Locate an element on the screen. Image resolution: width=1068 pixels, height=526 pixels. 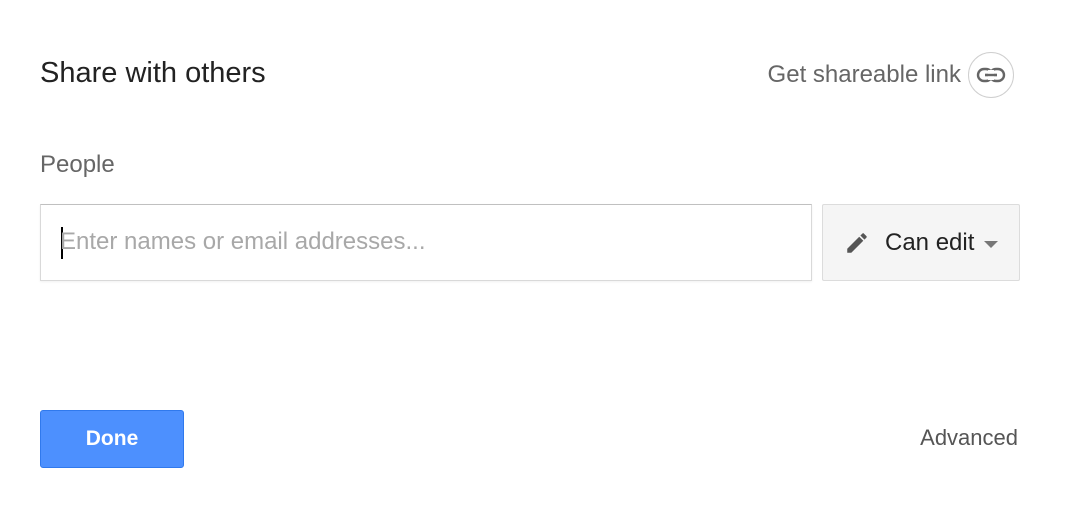
get-shareable-link-button: Get shareable link is located at coordinates (891, 75).